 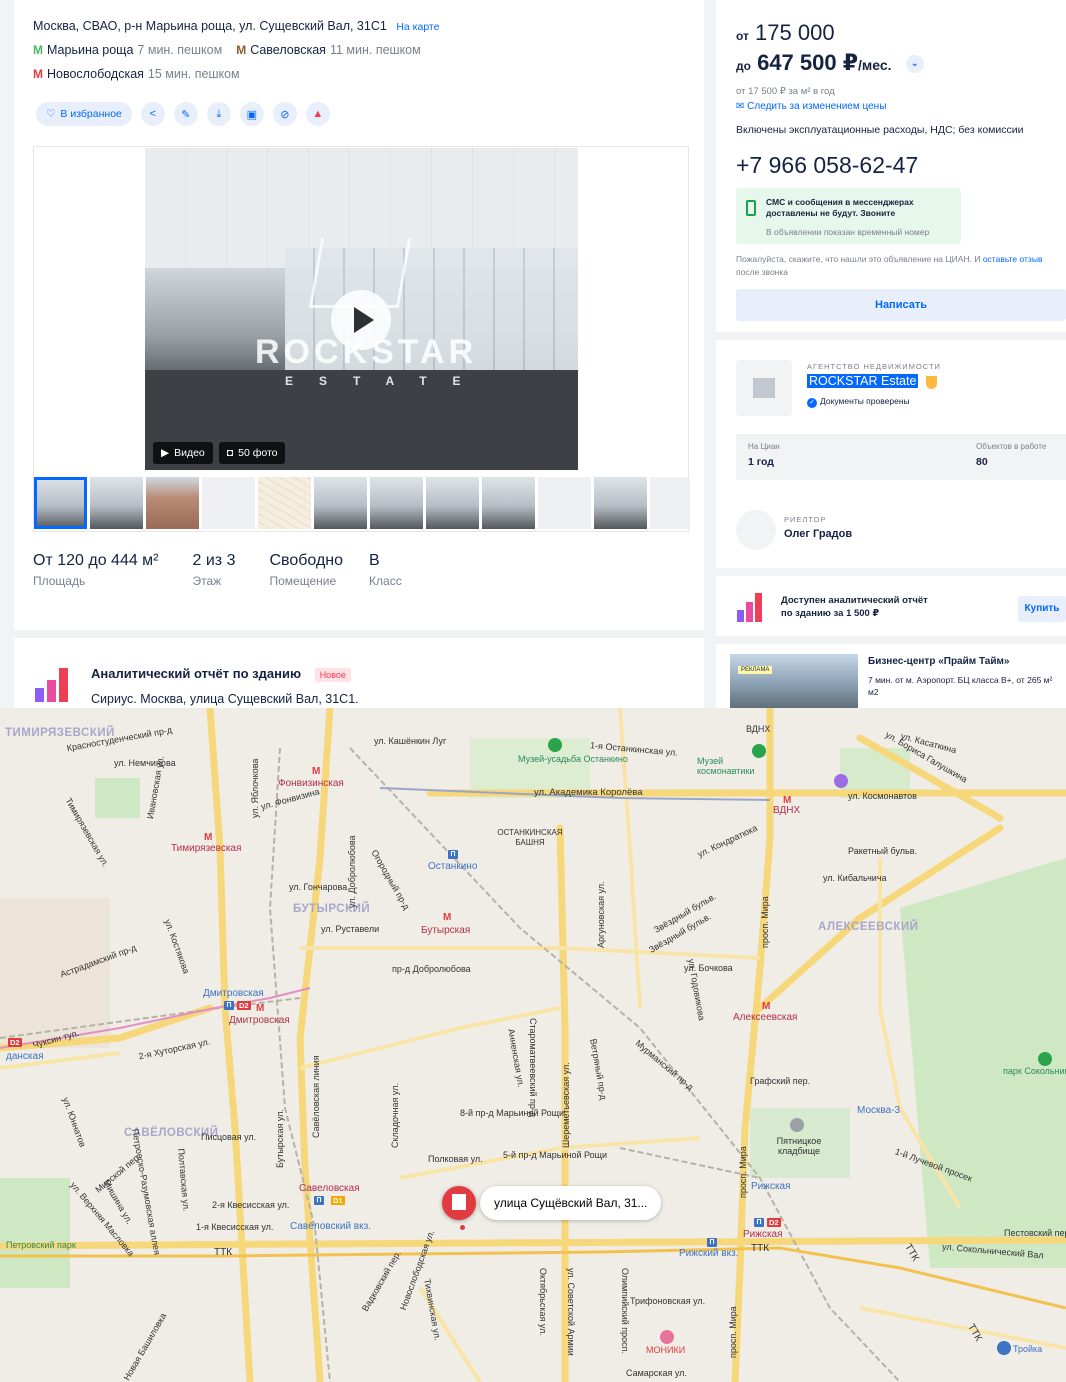 What do you see at coordinates (931, 382) in the screenshot?
I see `shield-icon` at bounding box center [931, 382].